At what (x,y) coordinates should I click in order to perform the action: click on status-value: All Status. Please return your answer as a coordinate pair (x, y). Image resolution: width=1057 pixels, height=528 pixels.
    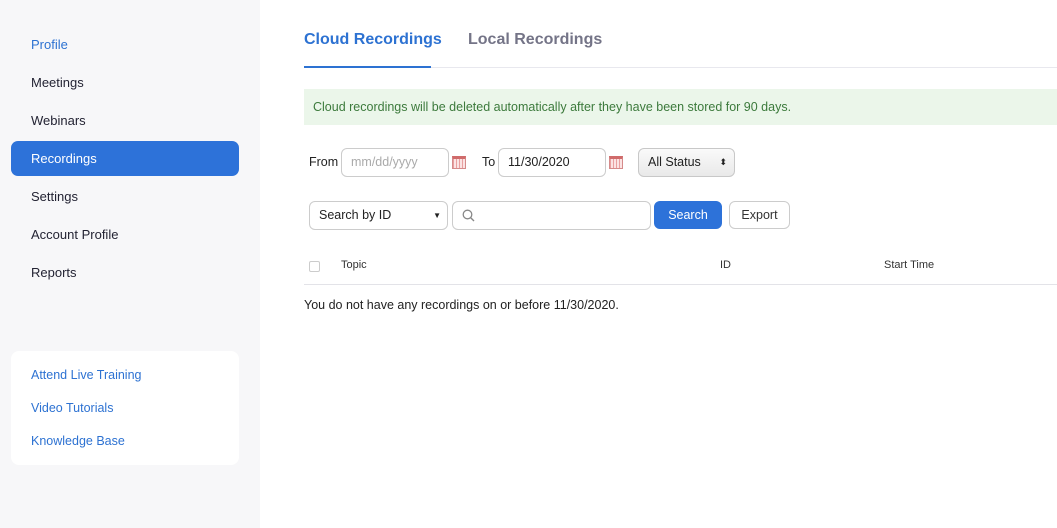
    Looking at the image, I should click on (674, 162).